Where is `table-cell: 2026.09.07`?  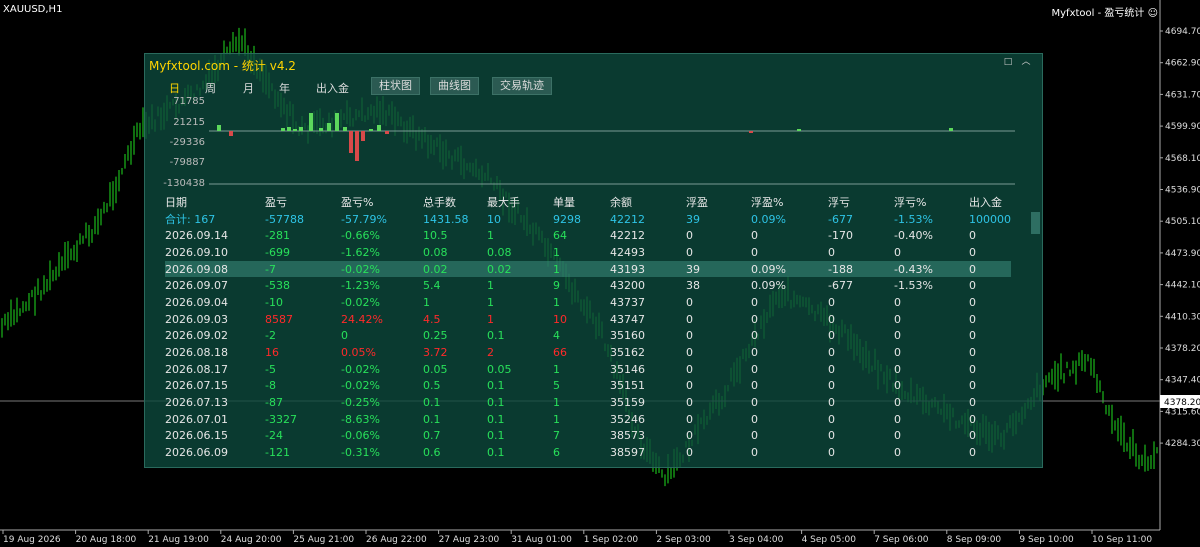
table-cell: 2026.09.07 is located at coordinates (196, 286).